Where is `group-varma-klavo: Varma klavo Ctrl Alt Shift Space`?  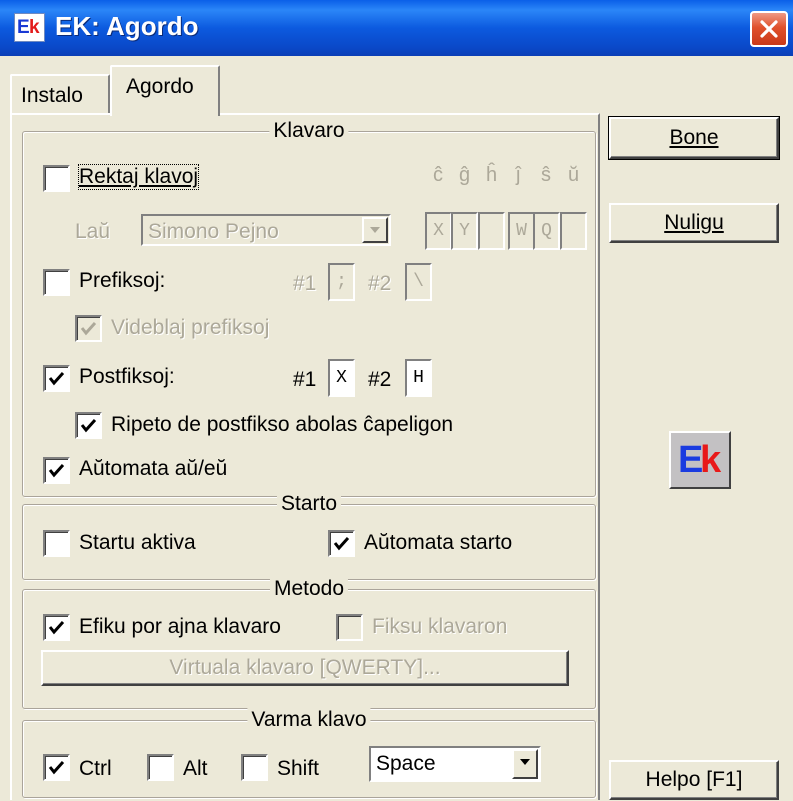
group-varma-klavo: Varma klavo Ctrl Alt Shift Space is located at coordinates (309, 753).